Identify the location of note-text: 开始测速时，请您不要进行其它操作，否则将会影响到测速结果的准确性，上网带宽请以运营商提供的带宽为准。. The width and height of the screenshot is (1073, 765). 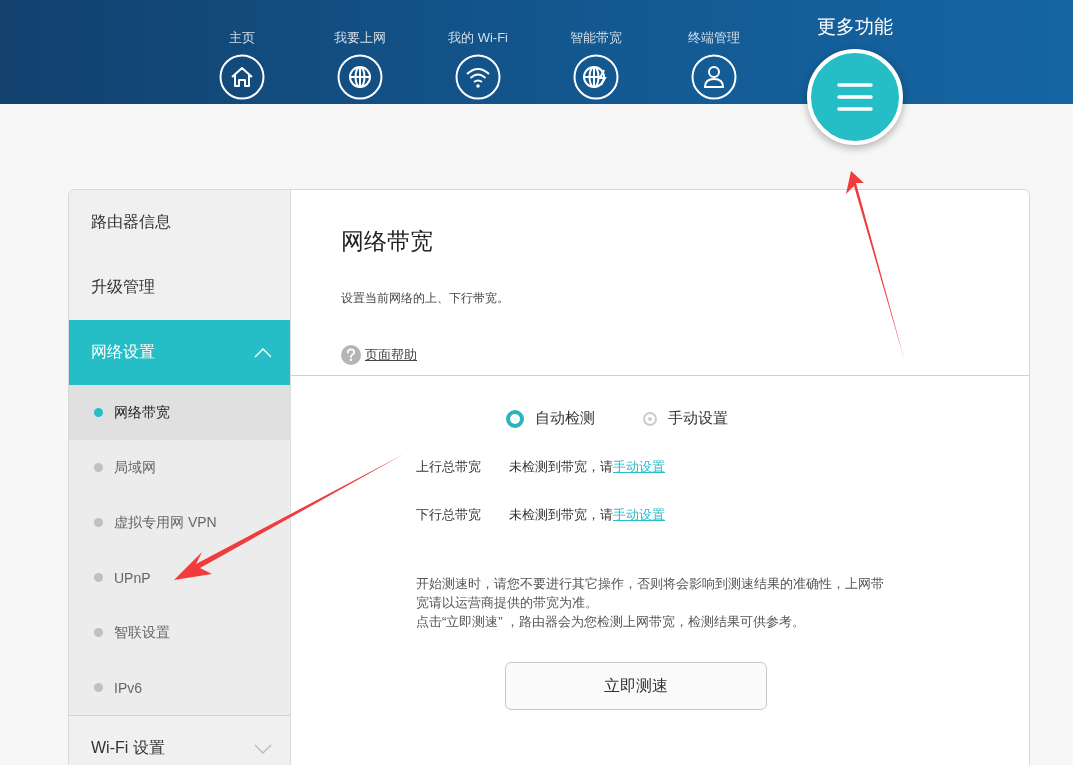
(650, 593).